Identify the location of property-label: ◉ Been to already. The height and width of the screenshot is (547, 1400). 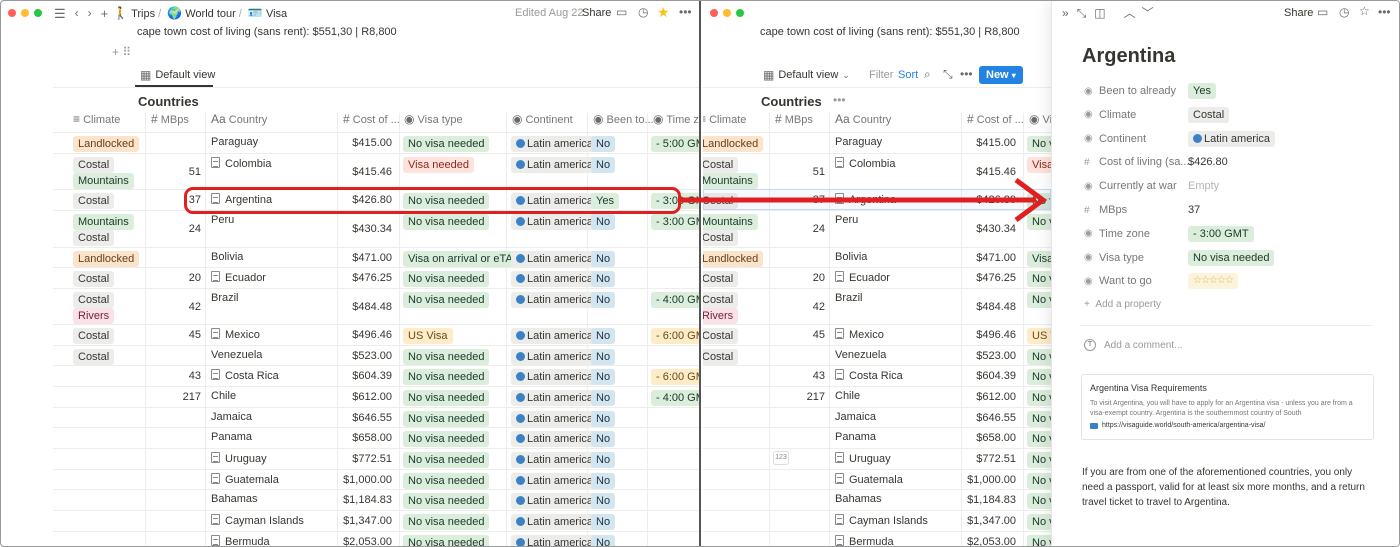
(1130, 91).